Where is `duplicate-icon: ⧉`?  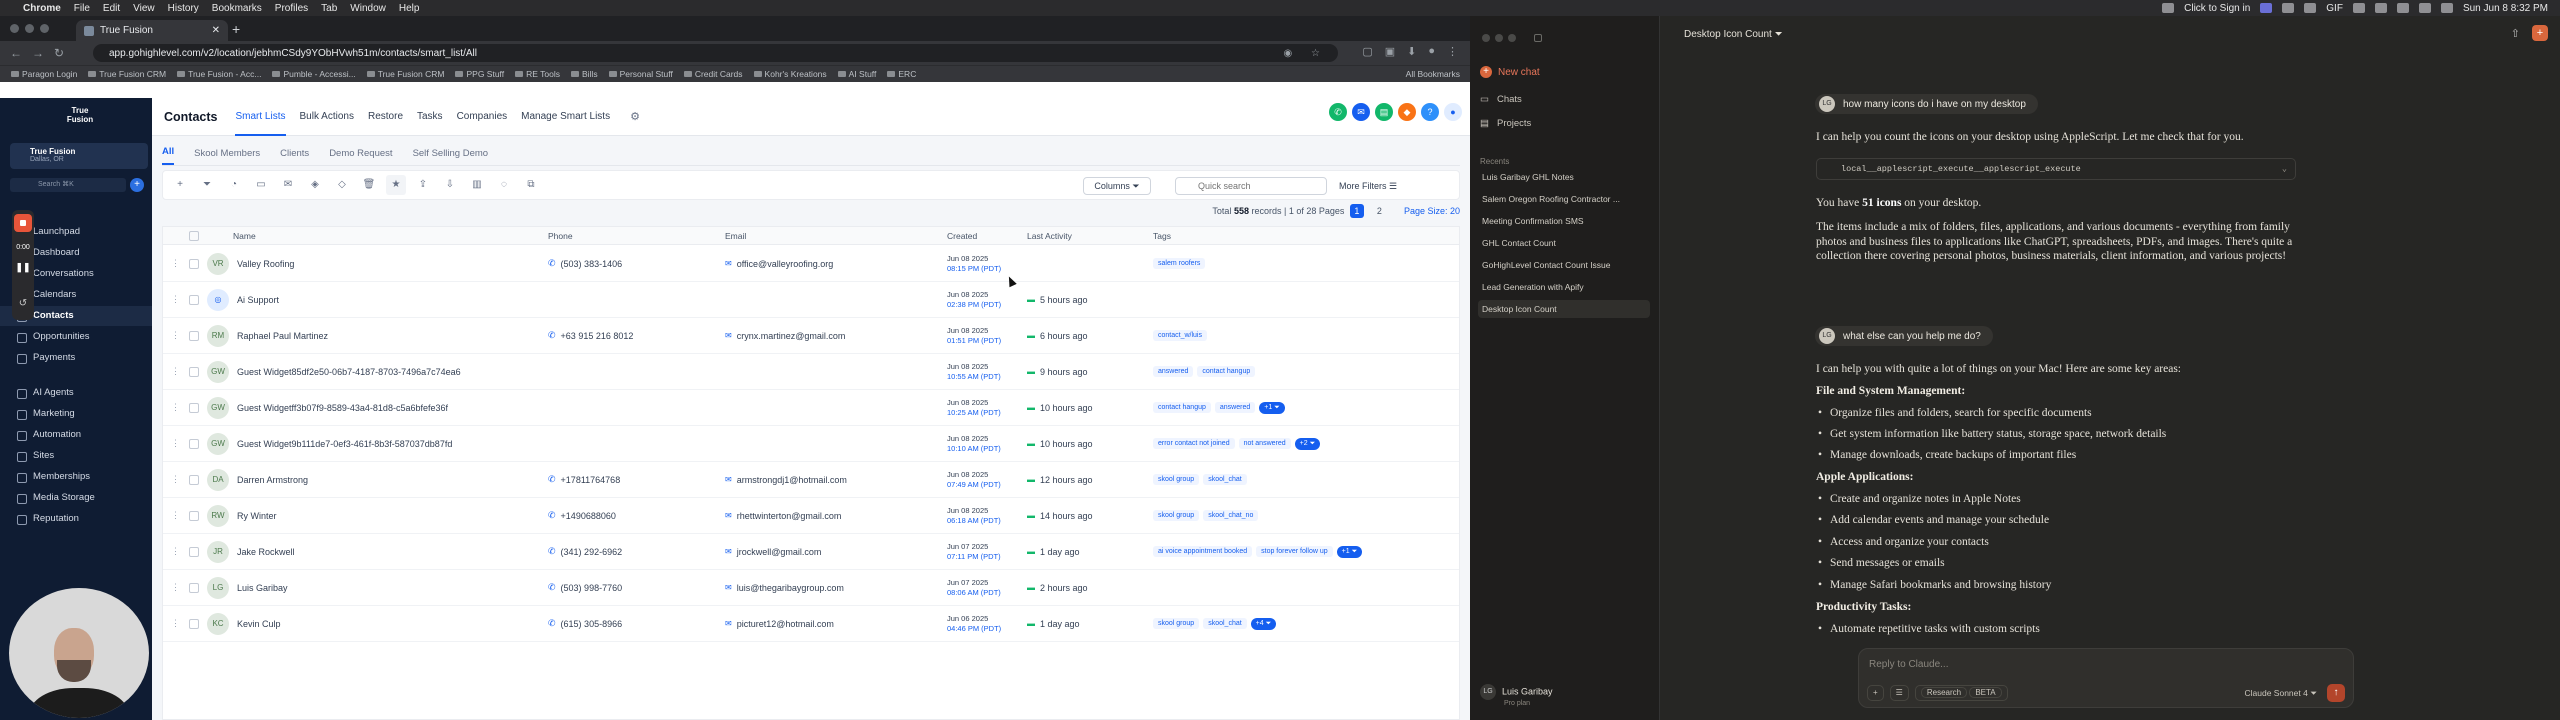 duplicate-icon: ⧉ is located at coordinates (531, 185).